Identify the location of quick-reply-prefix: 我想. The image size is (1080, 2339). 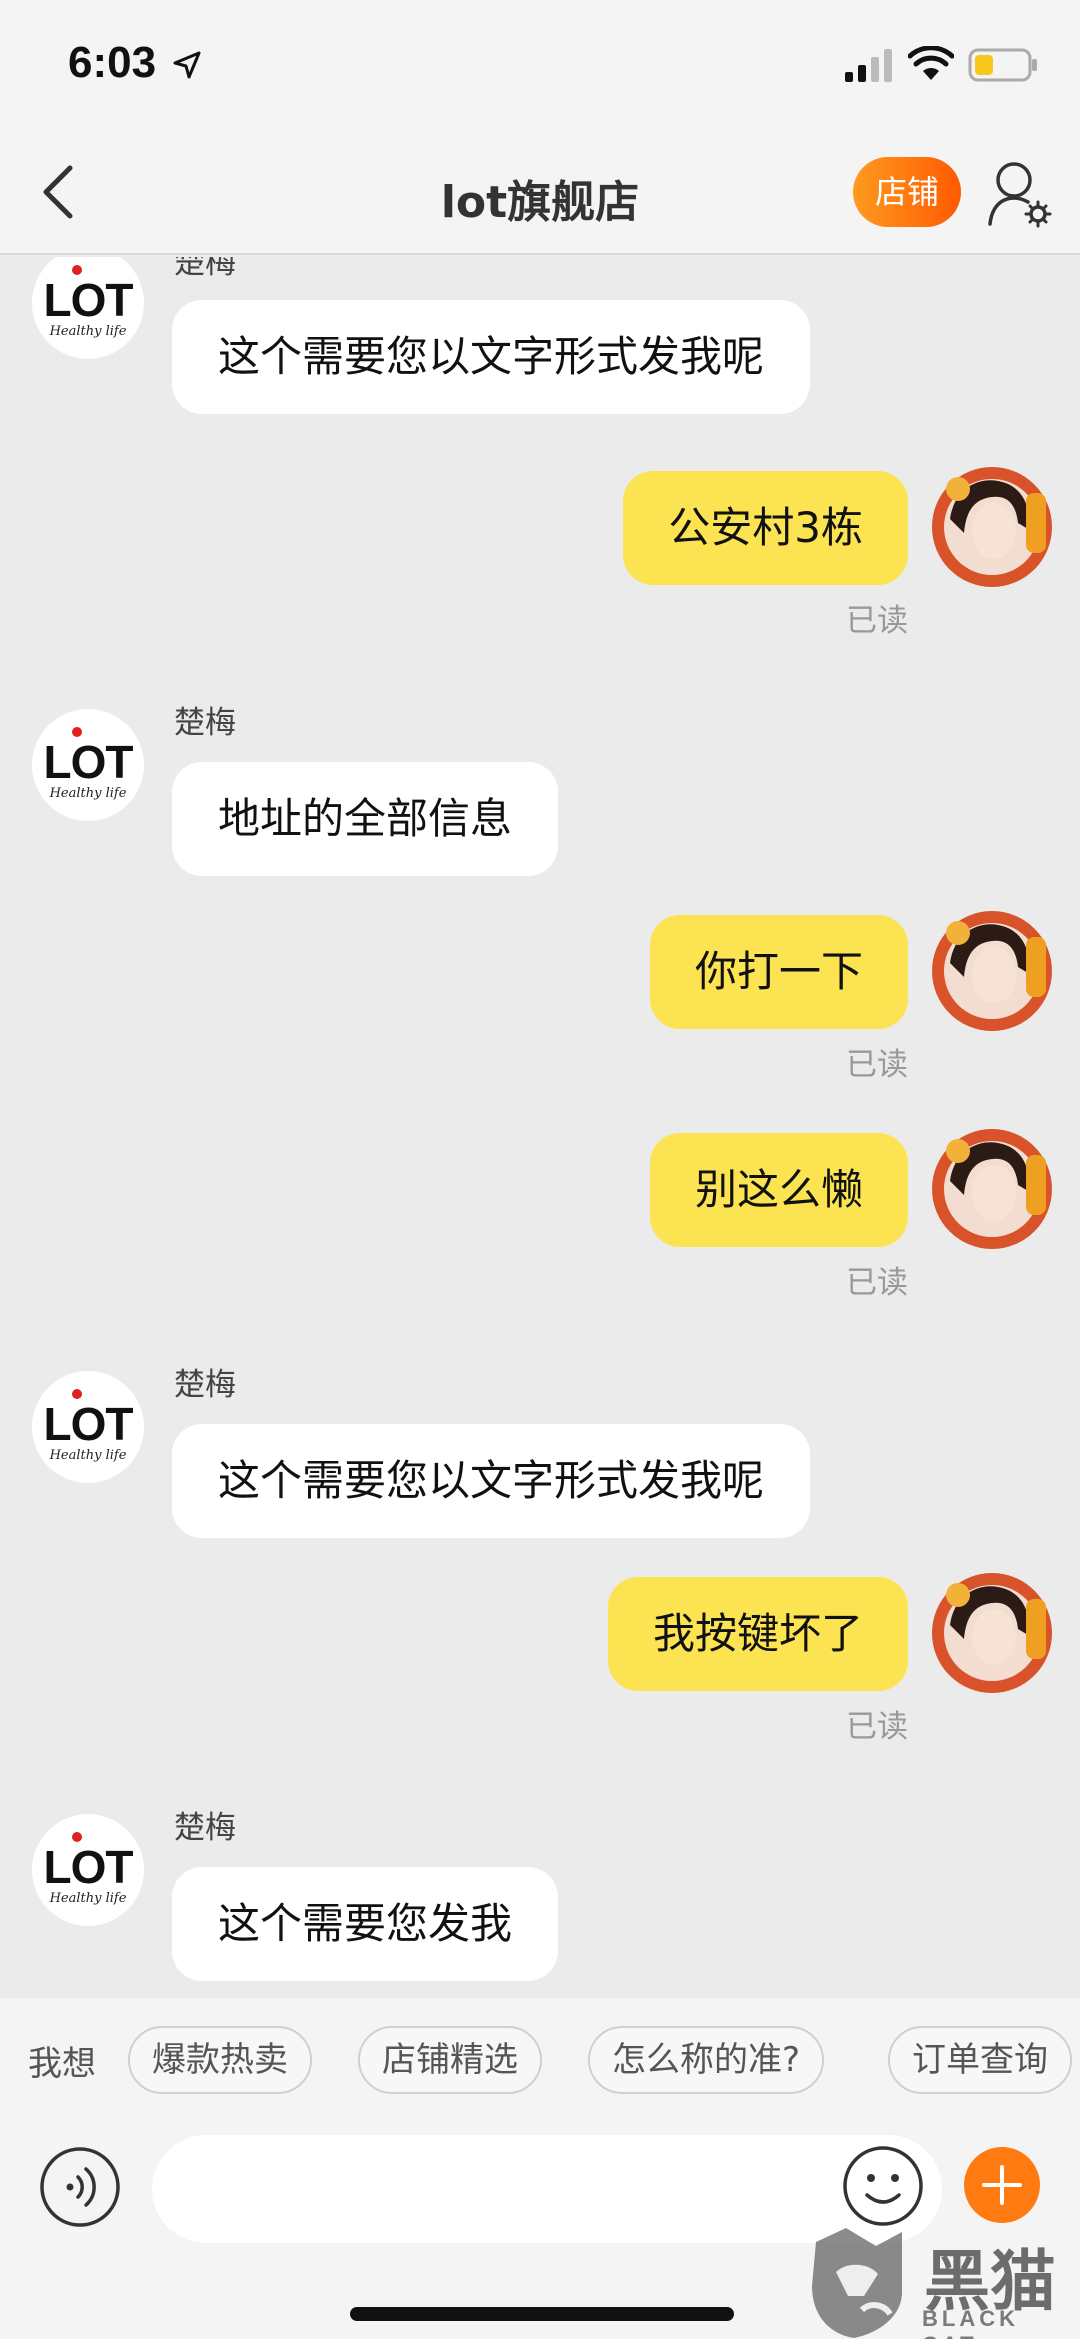
(62, 2064).